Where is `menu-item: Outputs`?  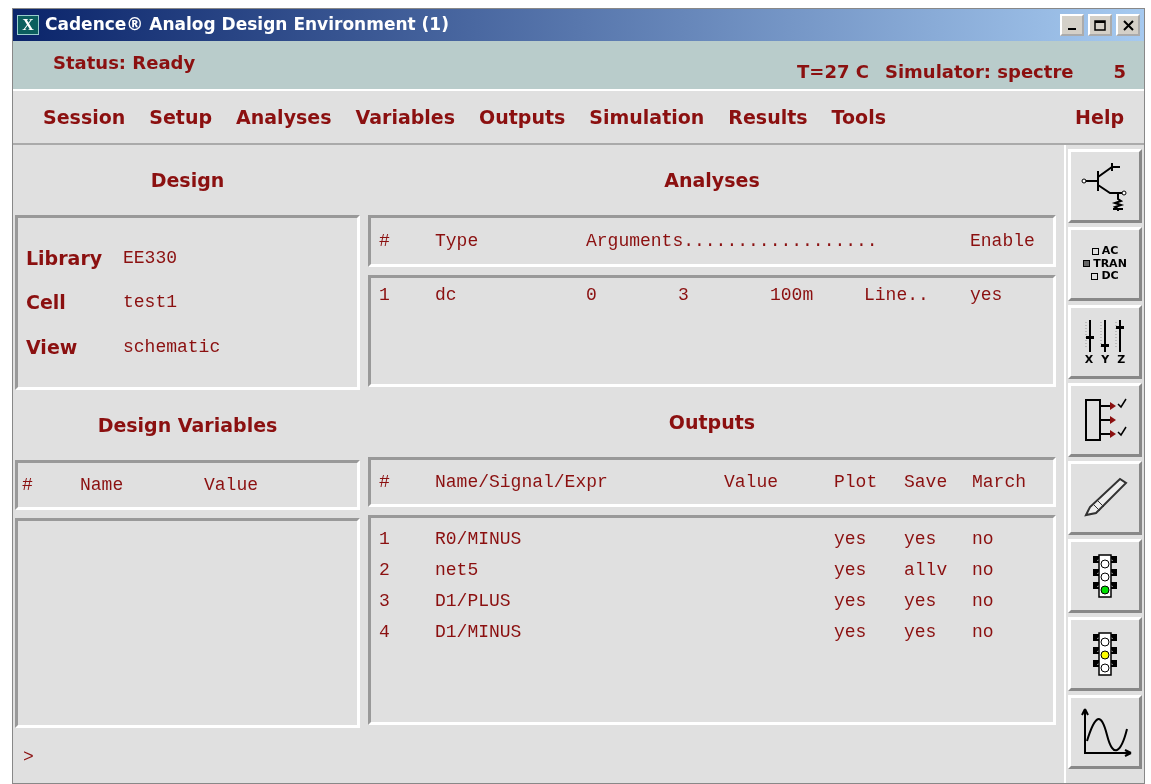
menu-item: Outputs is located at coordinates (522, 117).